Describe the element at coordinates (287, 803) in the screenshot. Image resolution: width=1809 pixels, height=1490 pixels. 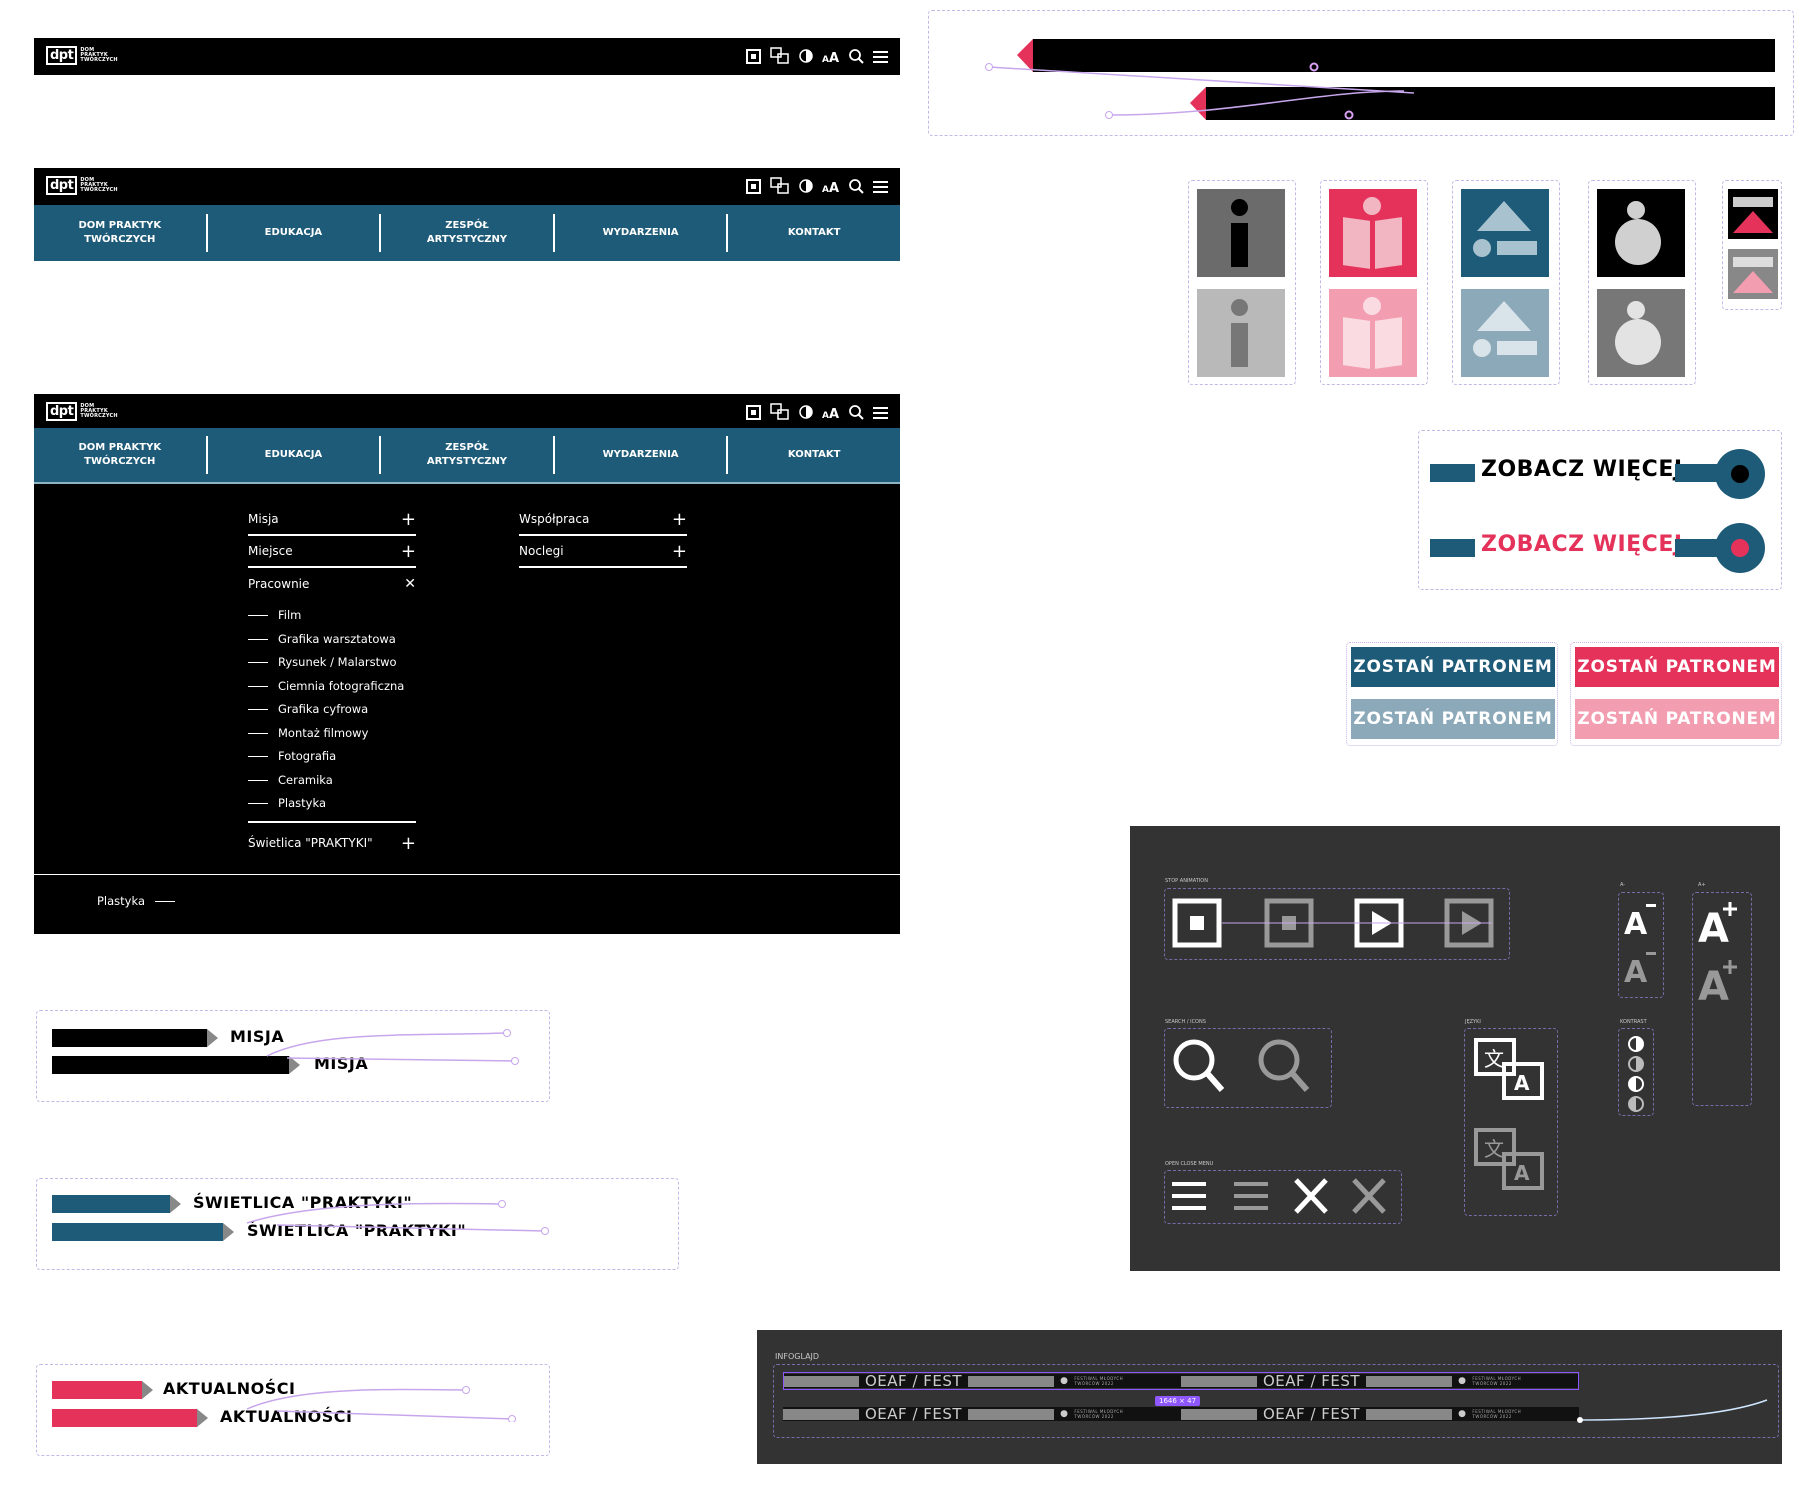
I see `submenu-item: Plastyka` at that location.